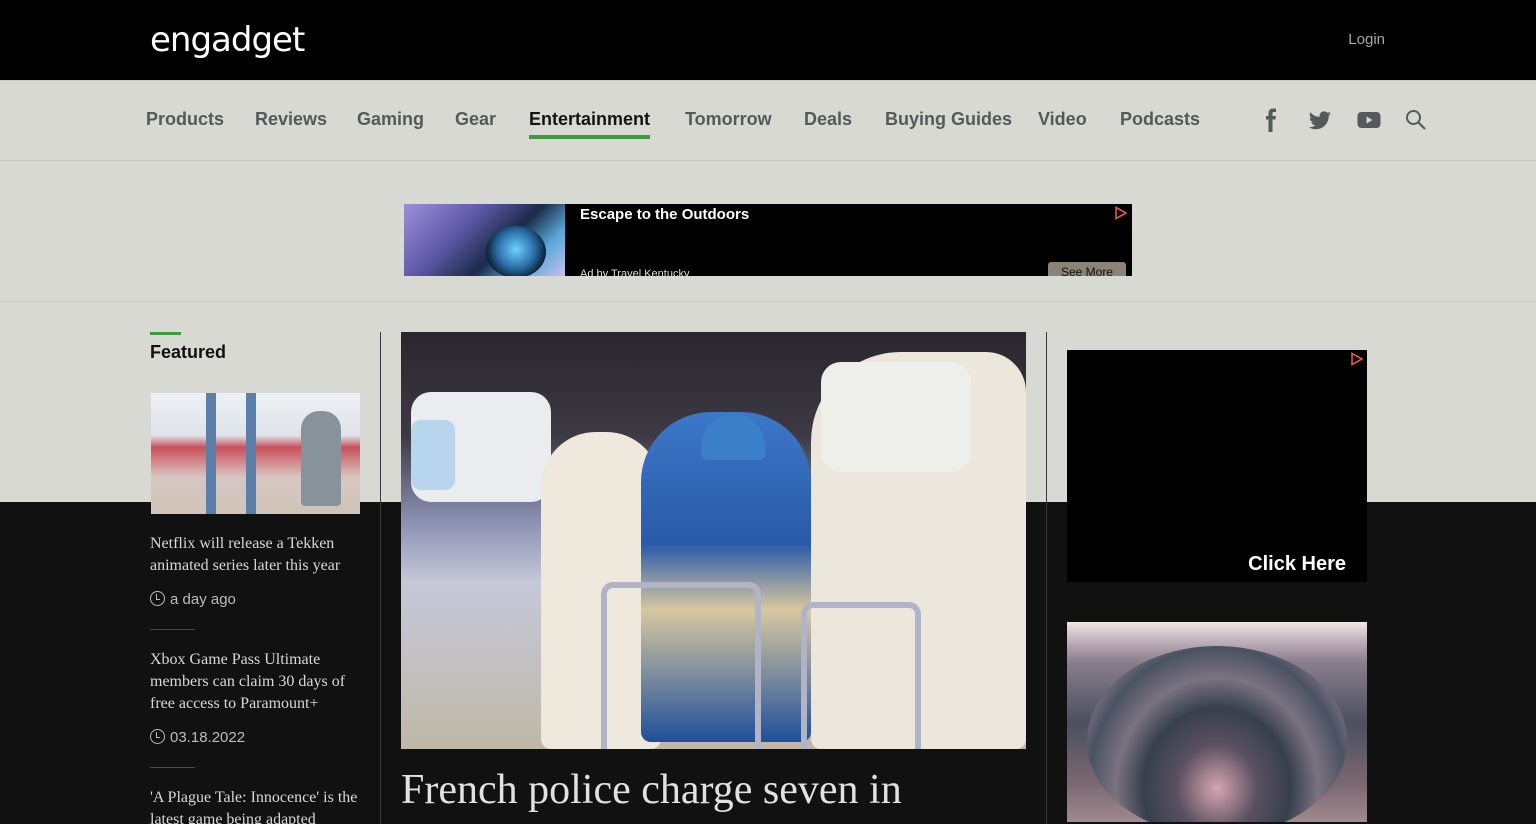 This screenshot has height=824, width=1536. I want to click on nav-item-products: Products, so click(185, 119).